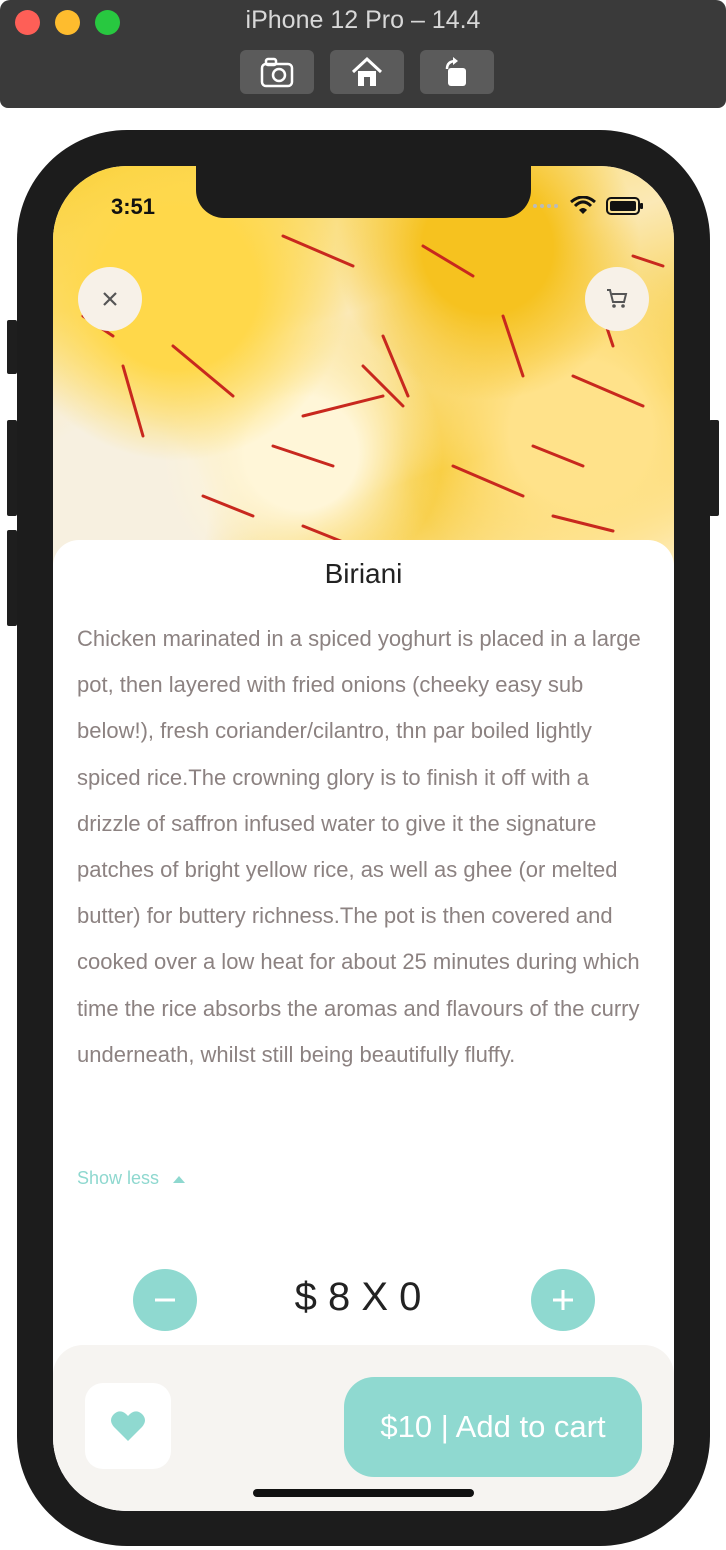 This screenshot has height=1550, width=726. I want to click on decrease-quantity-button, so click(165, 1300).